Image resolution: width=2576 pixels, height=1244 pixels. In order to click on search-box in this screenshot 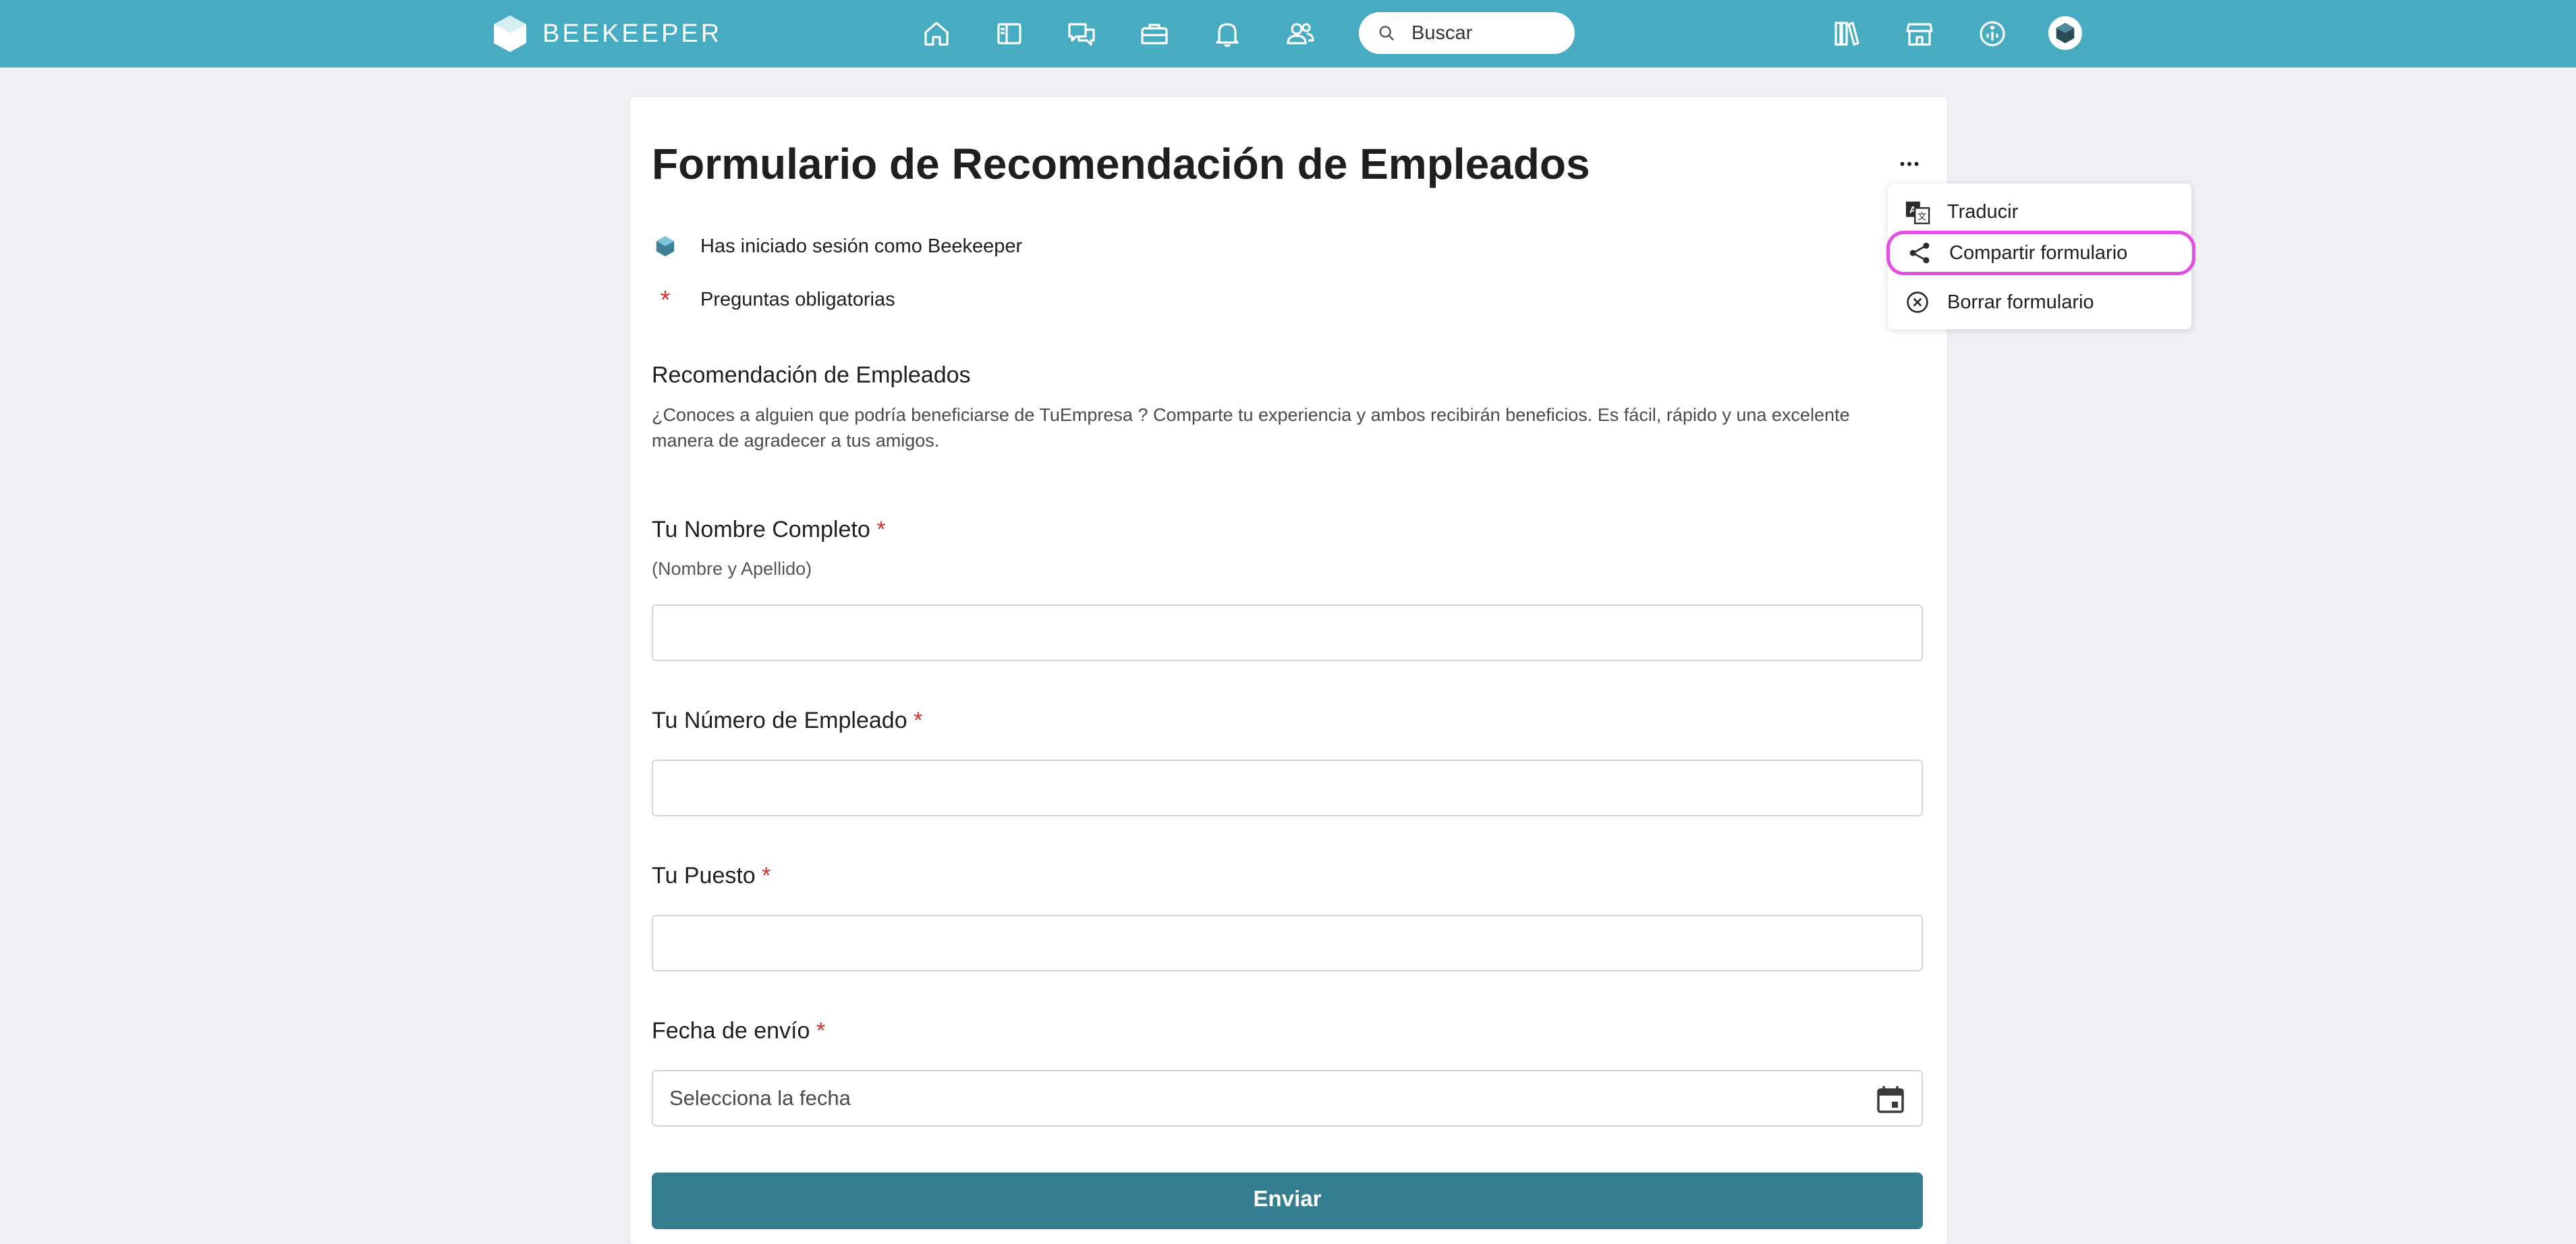, I will do `click(1467, 33)`.